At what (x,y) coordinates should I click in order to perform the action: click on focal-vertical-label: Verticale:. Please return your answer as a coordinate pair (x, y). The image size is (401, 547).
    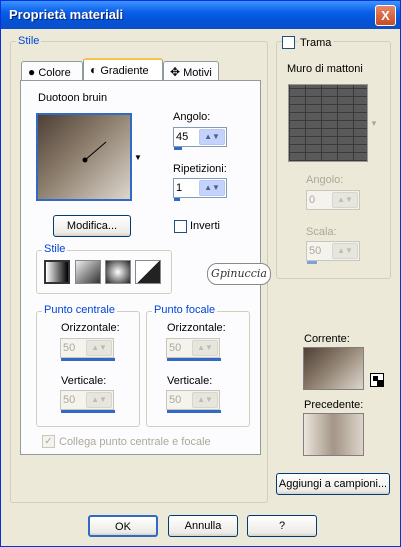
    Looking at the image, I should click on (190, 381).